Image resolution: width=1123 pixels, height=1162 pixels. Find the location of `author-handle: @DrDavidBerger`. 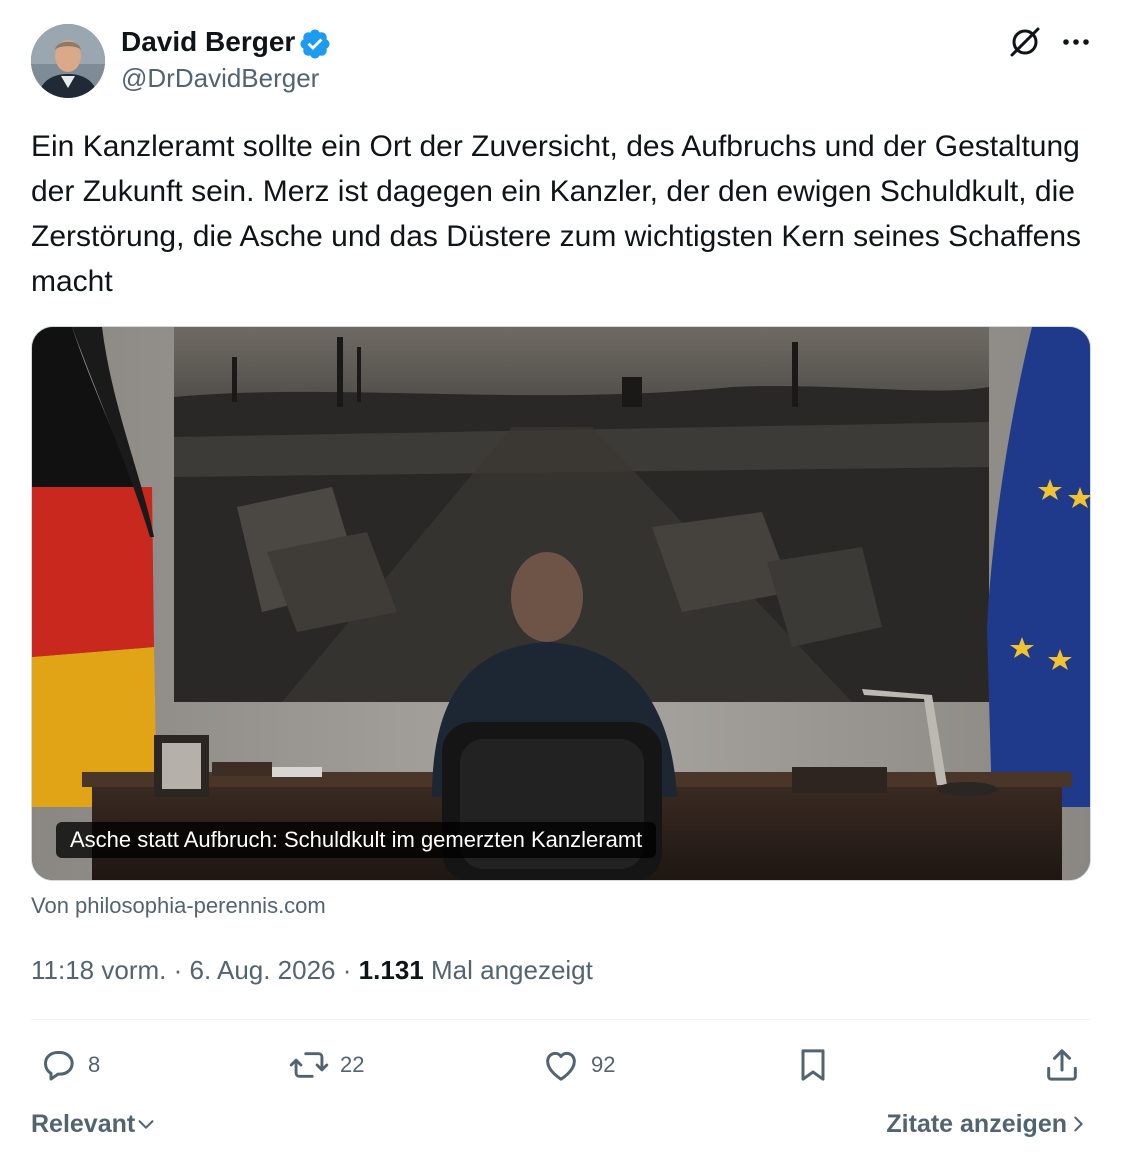

author-handle: @DrDavidBerger is located at coordinates (220, 78).